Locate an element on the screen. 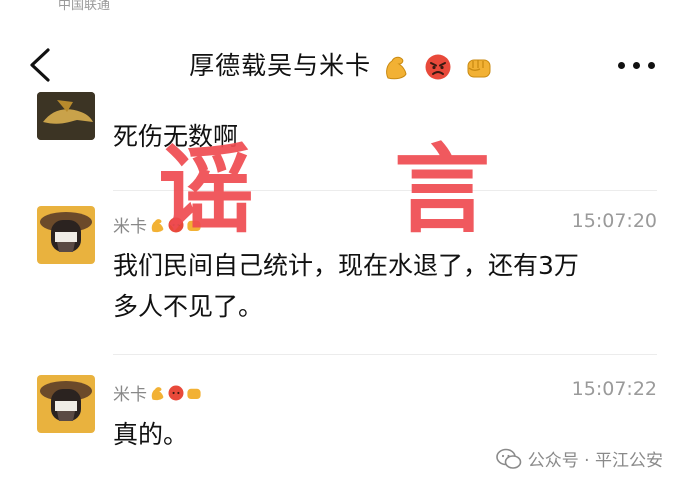 The image size is (683, 502). chat-title-wrap: 厚德载吴与米卡 is located at coordinates (341, 64).